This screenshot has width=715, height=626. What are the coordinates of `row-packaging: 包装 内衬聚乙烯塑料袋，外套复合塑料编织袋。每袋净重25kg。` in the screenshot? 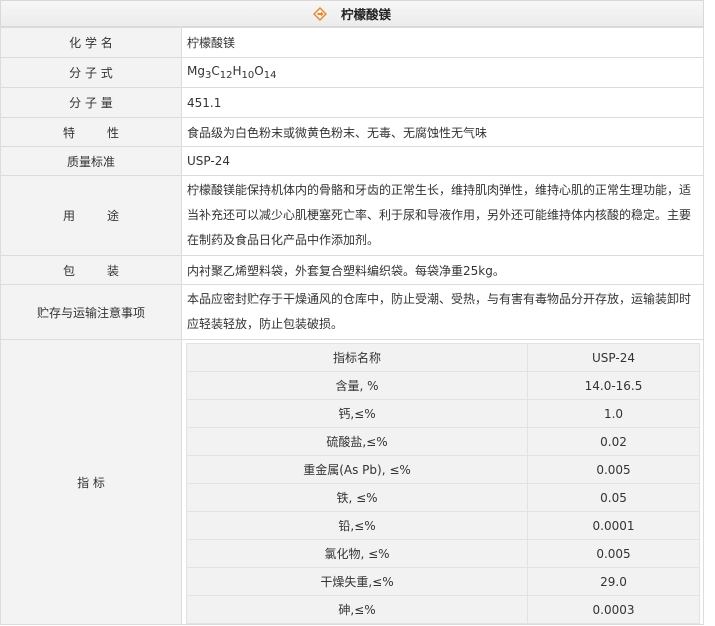 It's located at (352, 270).